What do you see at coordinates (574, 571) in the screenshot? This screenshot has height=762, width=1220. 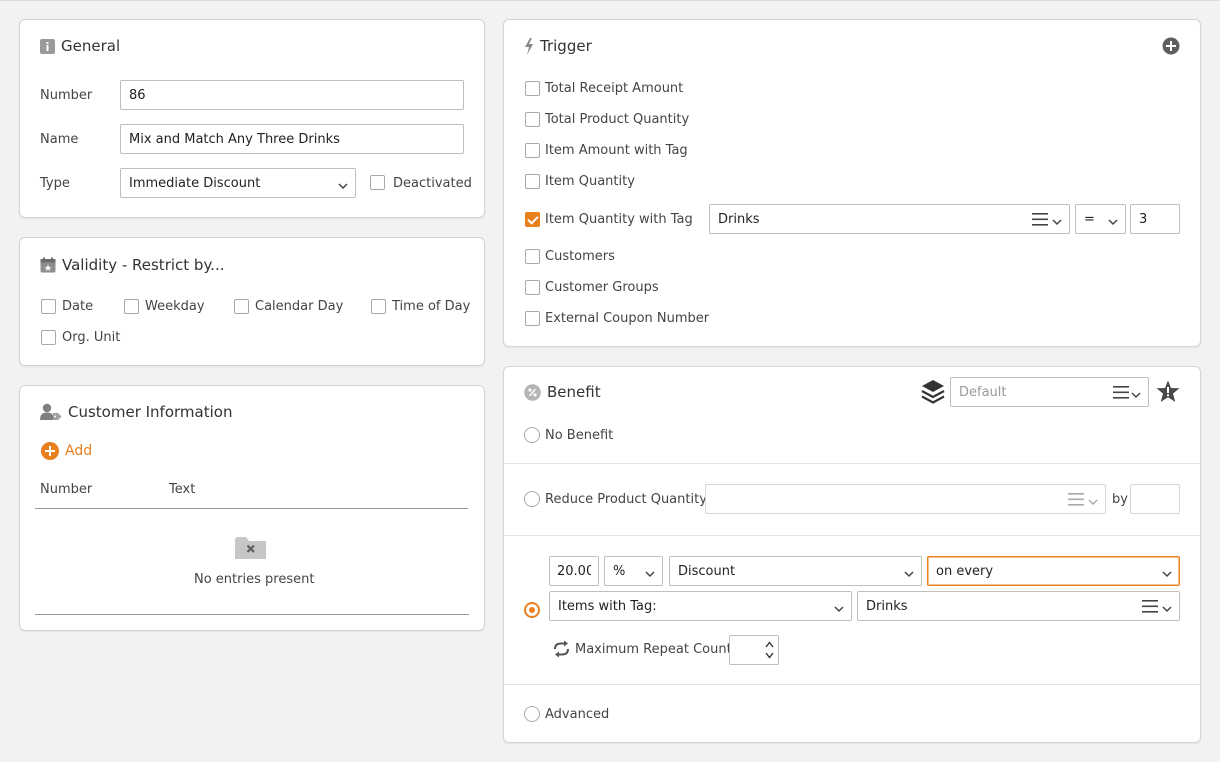 I see `discount-value-input` at bounding box center [574, 571].